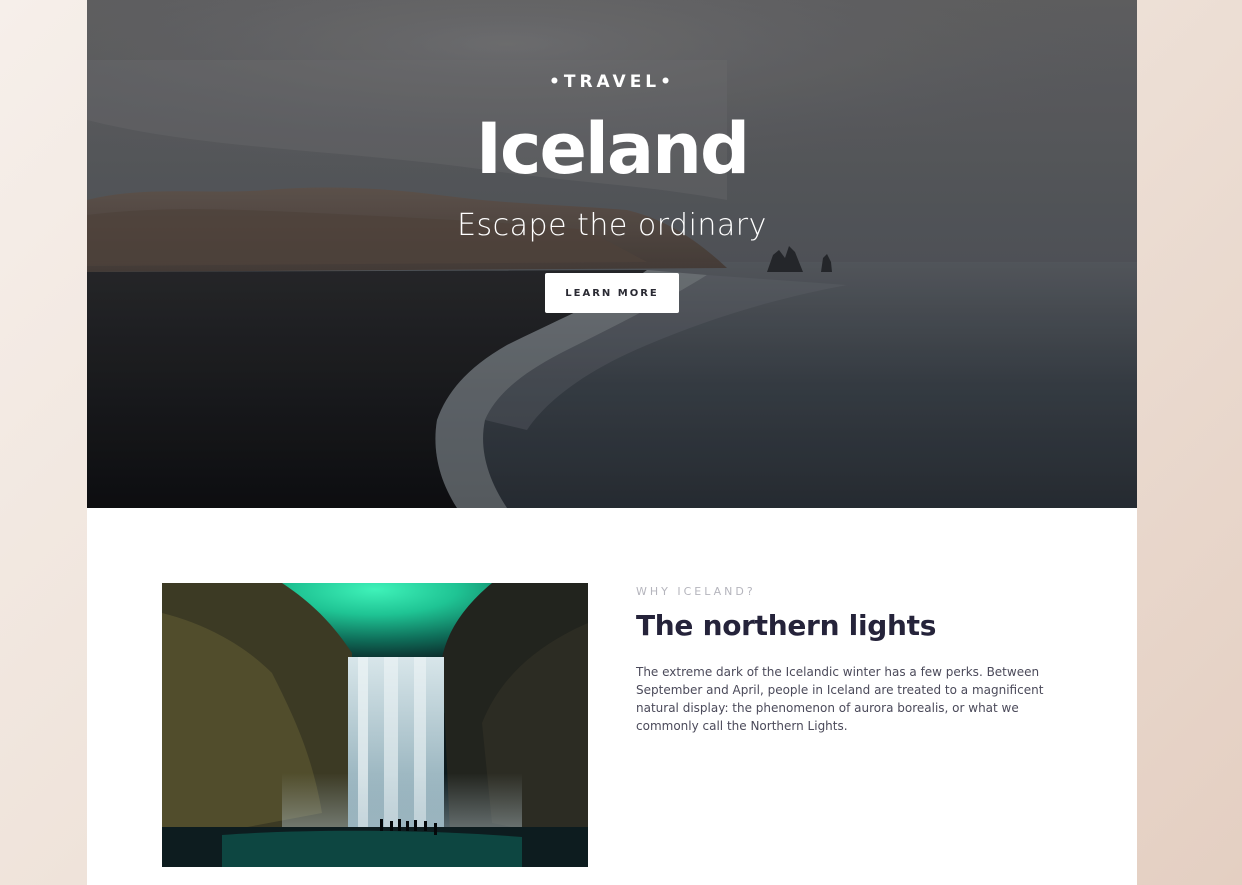  I want to click on feature-title: The northern lights, so click(786, 625).